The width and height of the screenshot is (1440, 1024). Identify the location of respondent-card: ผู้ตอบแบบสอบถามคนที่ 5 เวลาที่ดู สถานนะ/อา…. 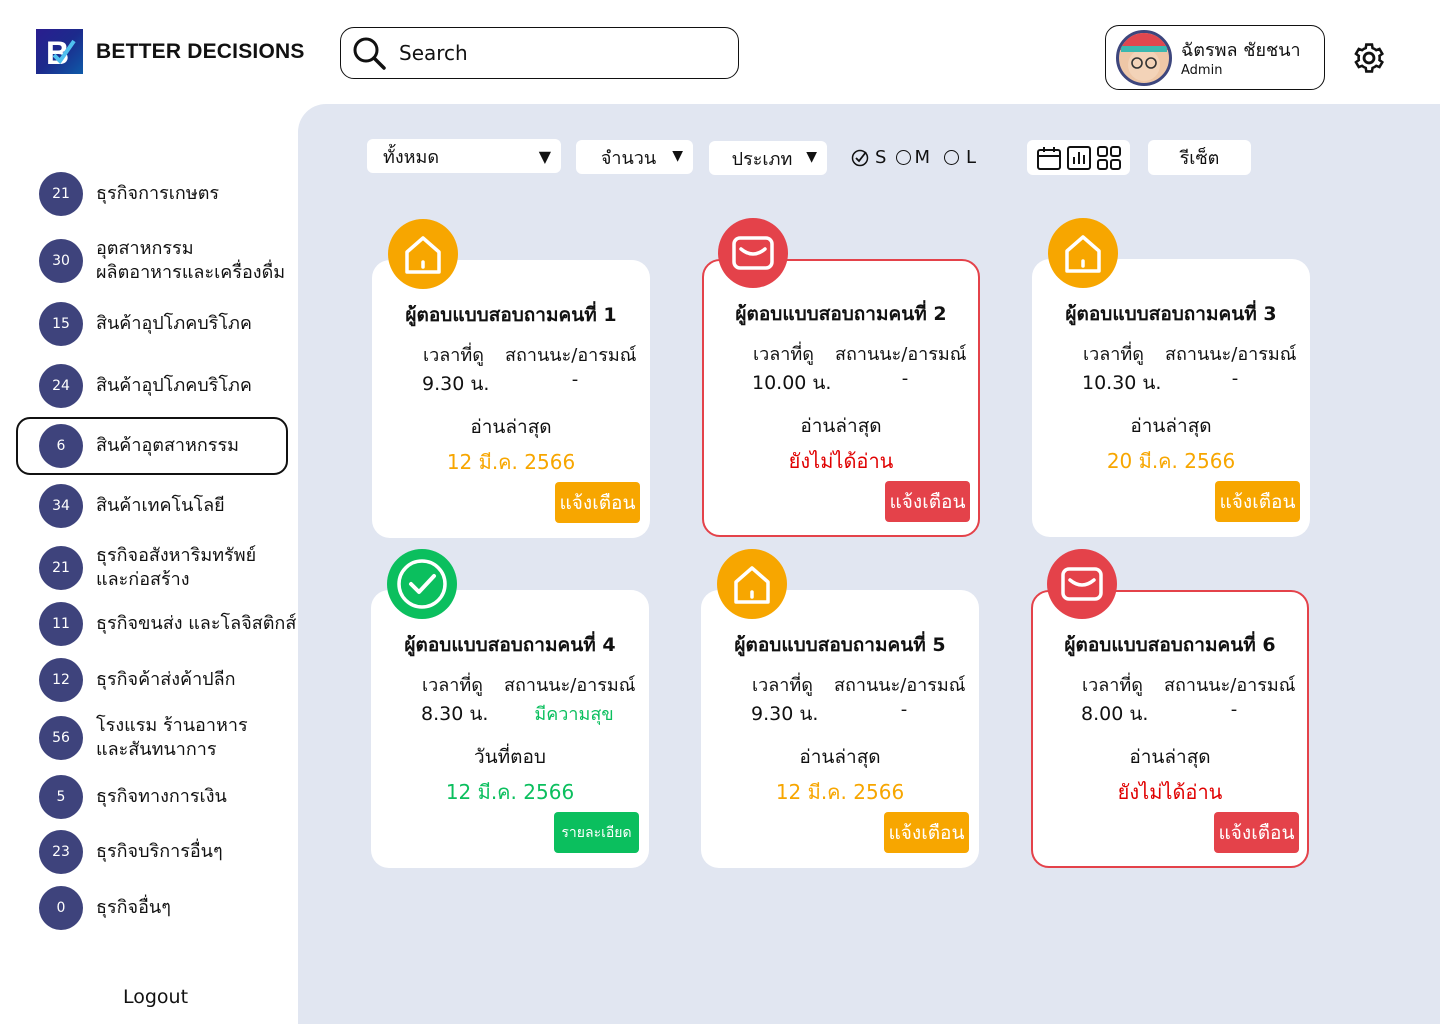
(840, 708).